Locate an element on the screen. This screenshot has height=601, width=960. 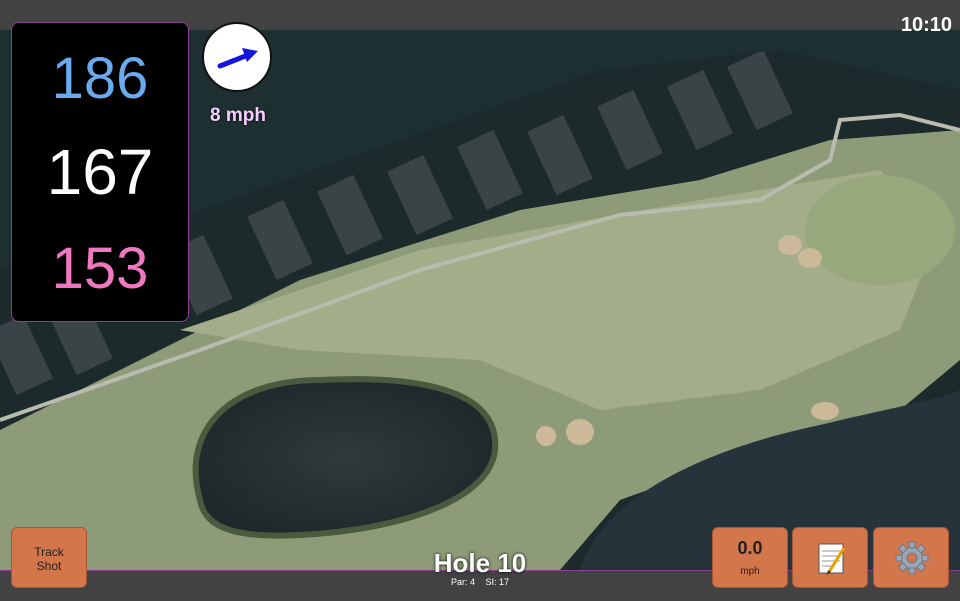
hole-info: Par: 4 SI: 17 is located at coordinates (480, 582).